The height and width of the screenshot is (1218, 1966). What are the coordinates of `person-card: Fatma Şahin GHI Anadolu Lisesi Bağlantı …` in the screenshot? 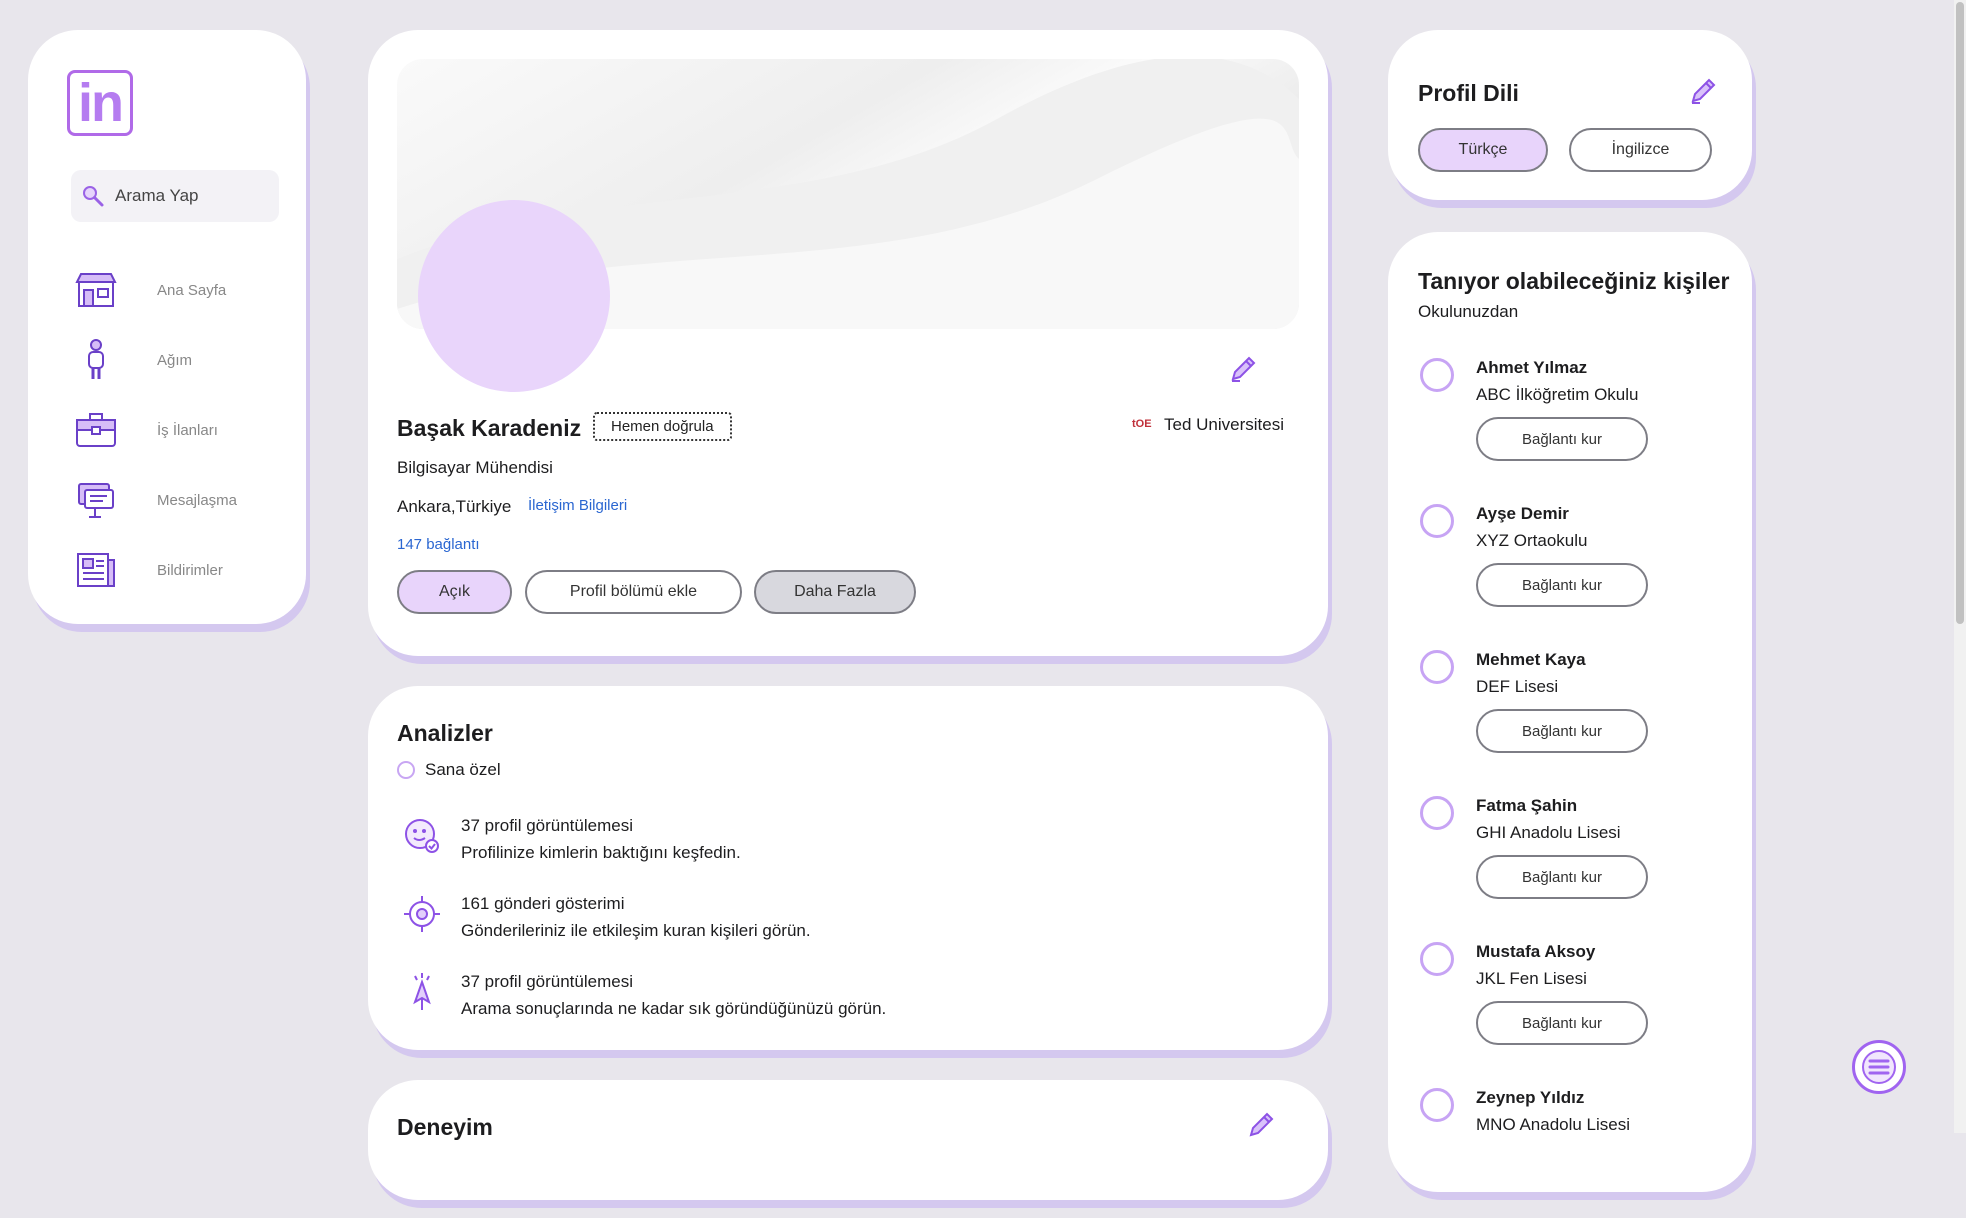 It's located at (1578, 861).